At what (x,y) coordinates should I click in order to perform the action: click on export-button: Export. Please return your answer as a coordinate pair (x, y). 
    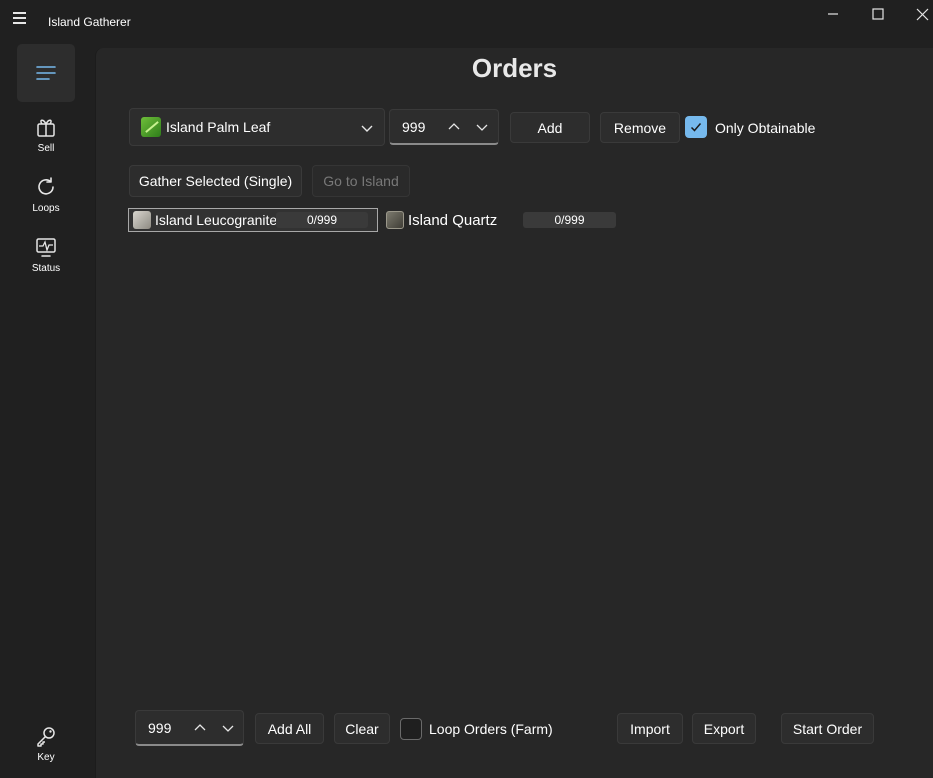
    Looking at the image, I should click on (724, 728).